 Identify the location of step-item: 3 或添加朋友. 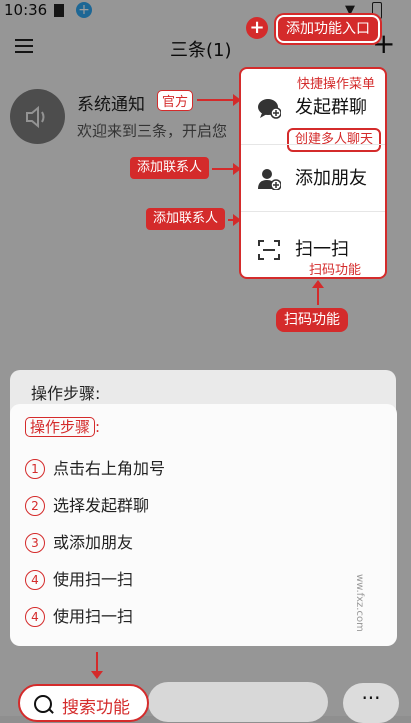
(79, 541).